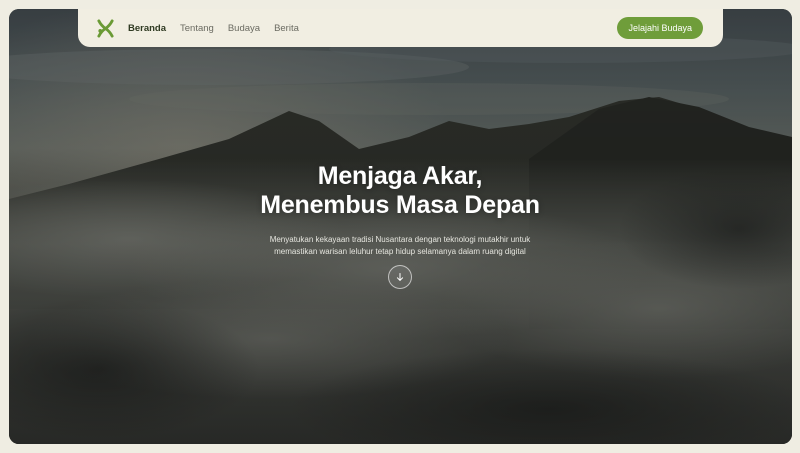 The image size is (800, 453). What do you see at coordinates (197, 28) in the screenshot?
I see `nav-link-tentang: Tentang` at bounding box center [197, 28].